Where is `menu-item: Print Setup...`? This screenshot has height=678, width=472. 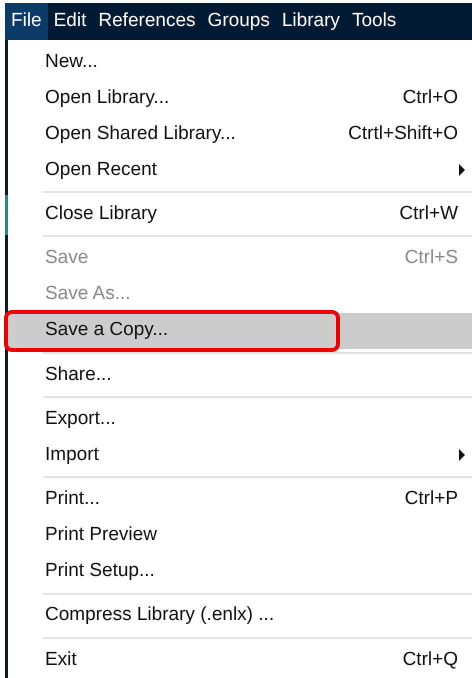 menu-item: Print Setup... is located at coordinates (240, 571).